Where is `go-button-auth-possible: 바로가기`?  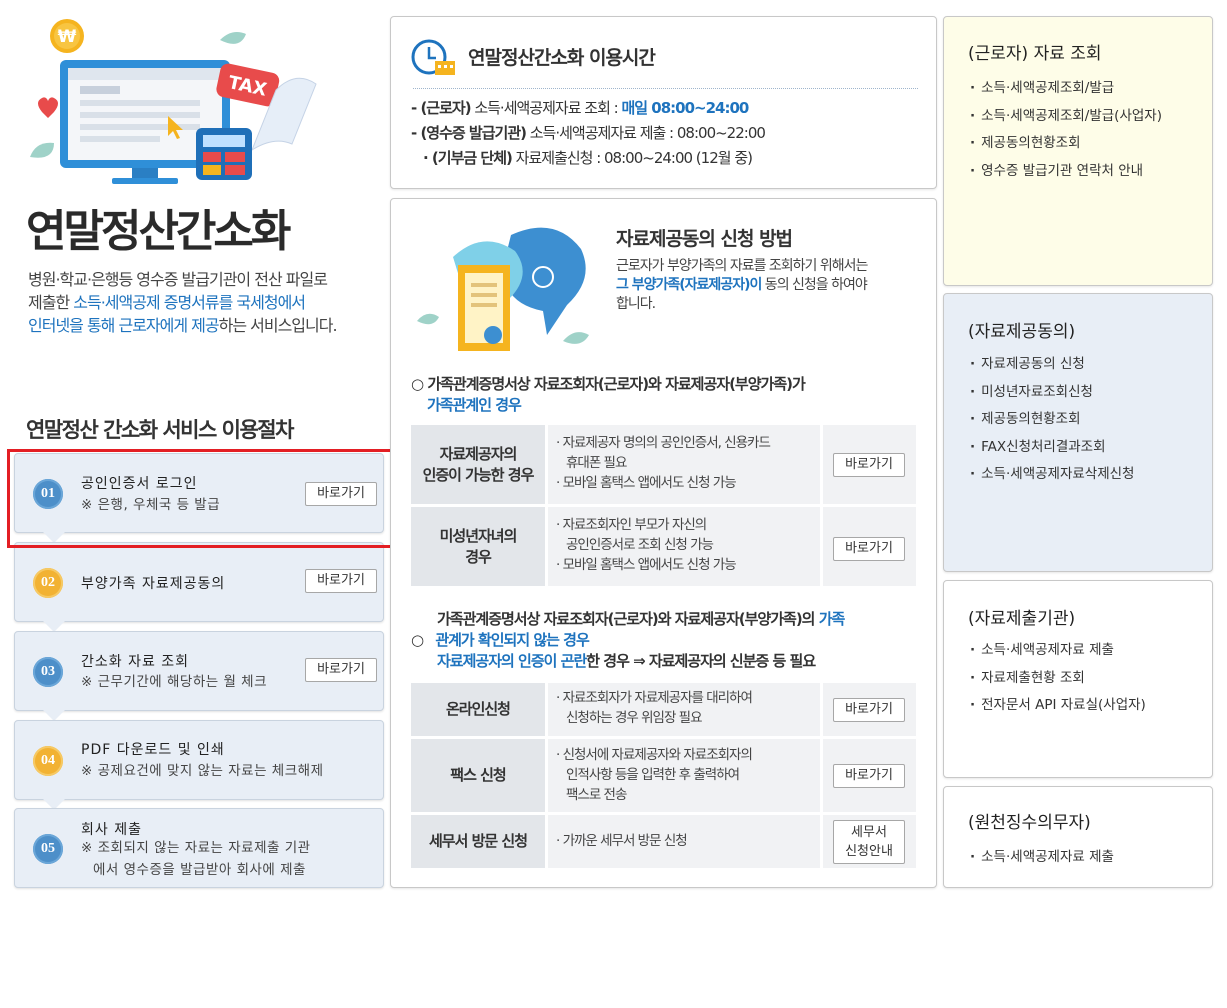 go-button-auth-possible: 바로가기 is located at coordinates (869, 465).